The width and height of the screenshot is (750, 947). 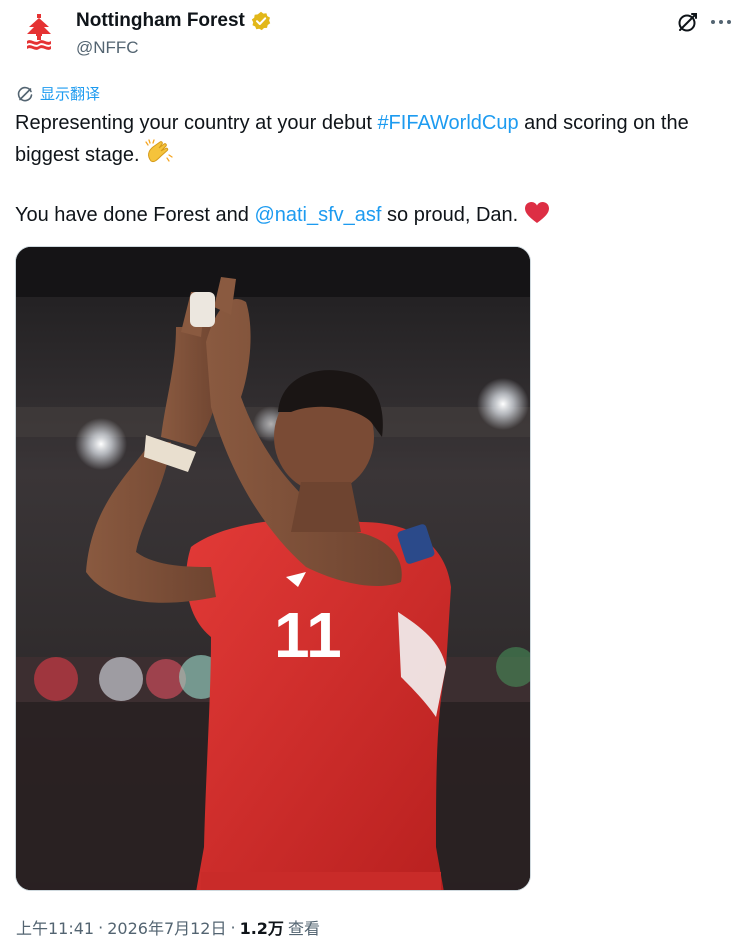 I want to click on shirt-number: 11, so click(x=308, y=635).